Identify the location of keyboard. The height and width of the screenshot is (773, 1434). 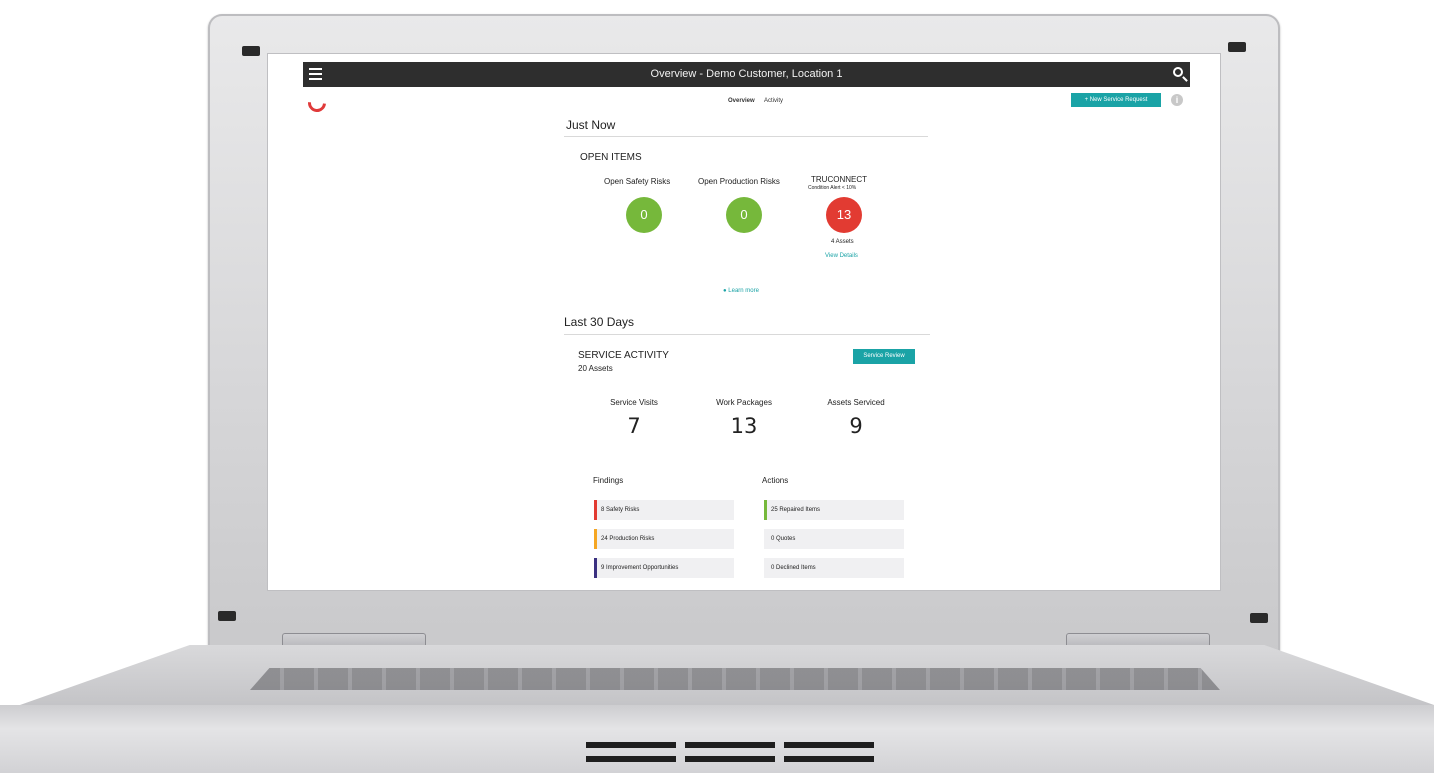
(735, 679).